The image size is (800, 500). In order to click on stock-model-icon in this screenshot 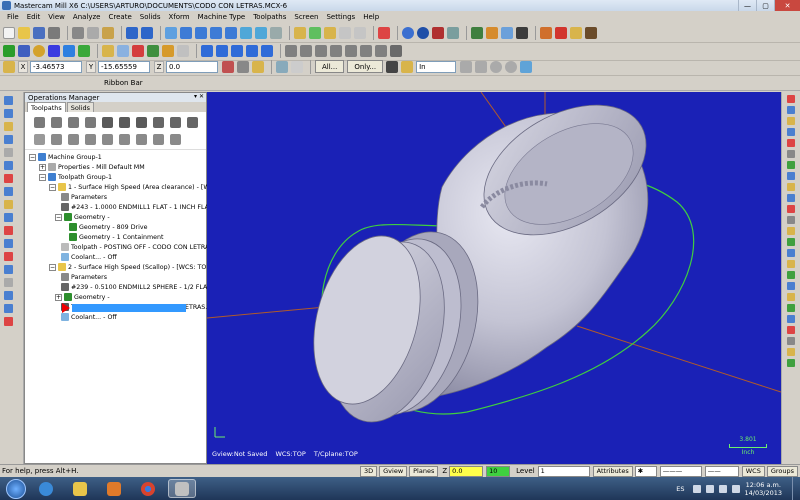, I will do `click(791, 231)`.